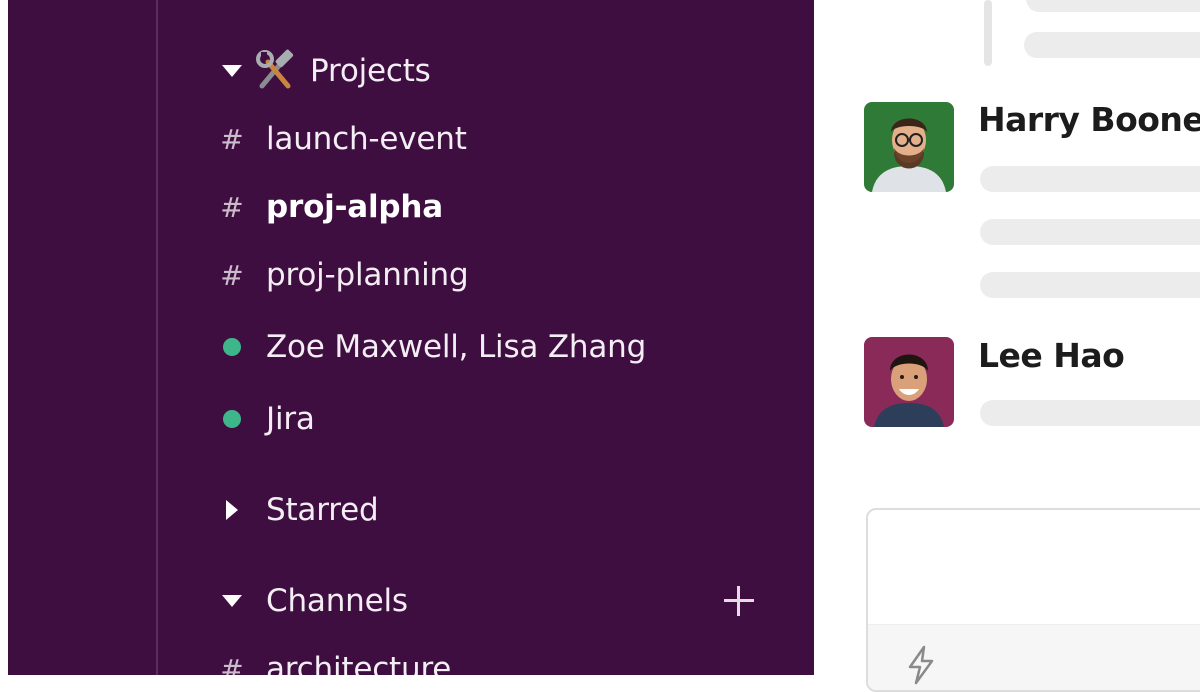  Describe the element at coordinates (290, 419) in the screenshot. I see `dm-label: Jira` at that location.